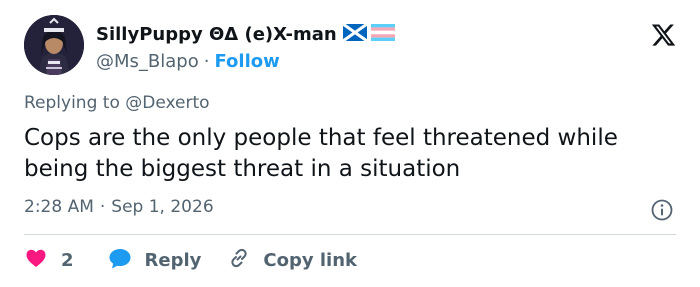 This screenshot has height=287, width=700. I want to click on tweet-timestamp: 2:28 AM · Sep 1, 2026, so click(119, 207).